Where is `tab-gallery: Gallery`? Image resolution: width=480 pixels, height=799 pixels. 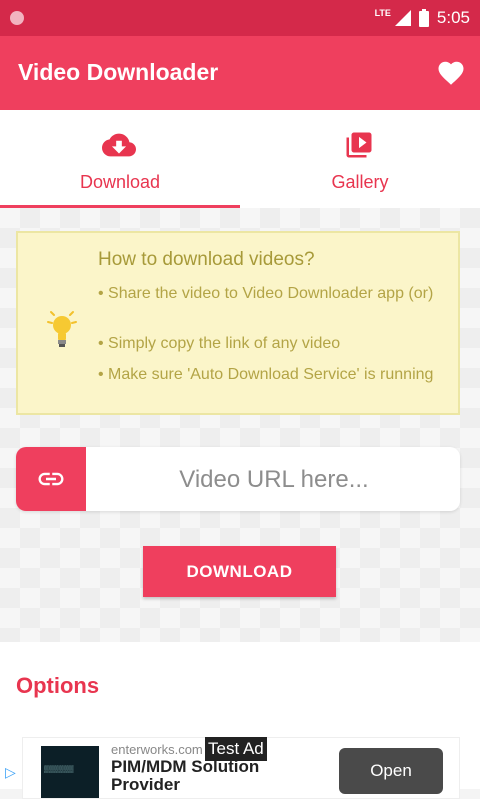
tab-gallery: Gallery is located at coordinates (360, 159).